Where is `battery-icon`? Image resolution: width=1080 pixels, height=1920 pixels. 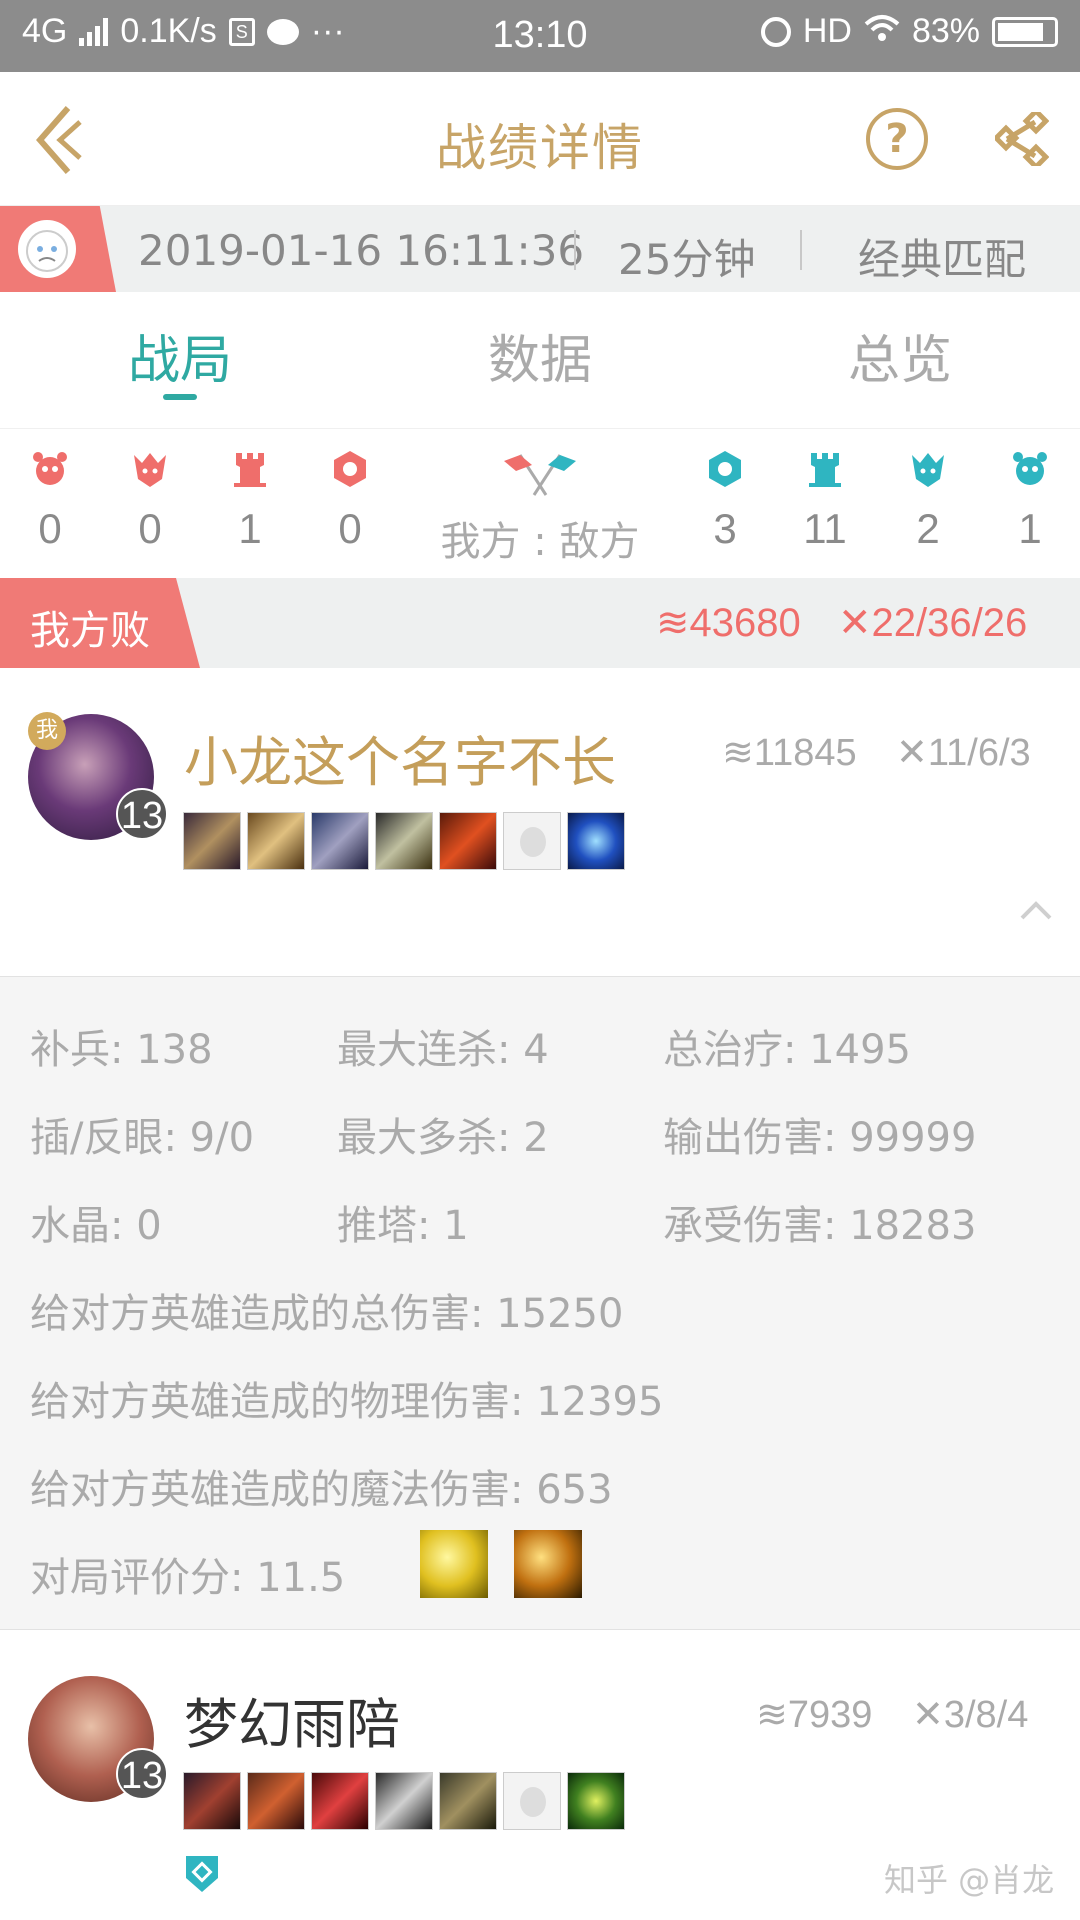
battery-icon is located at coordinates (1025, 31).